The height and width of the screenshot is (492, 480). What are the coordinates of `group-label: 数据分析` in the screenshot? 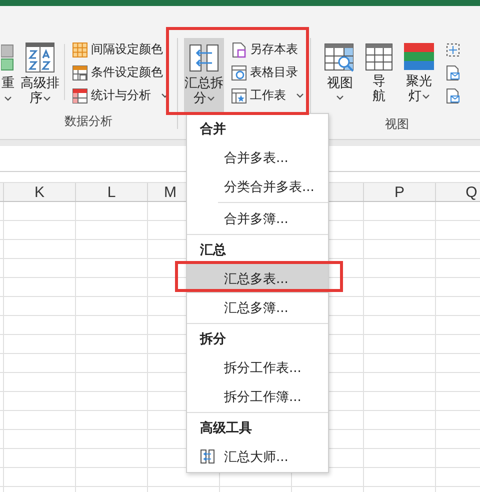 It's located at (88, 121).